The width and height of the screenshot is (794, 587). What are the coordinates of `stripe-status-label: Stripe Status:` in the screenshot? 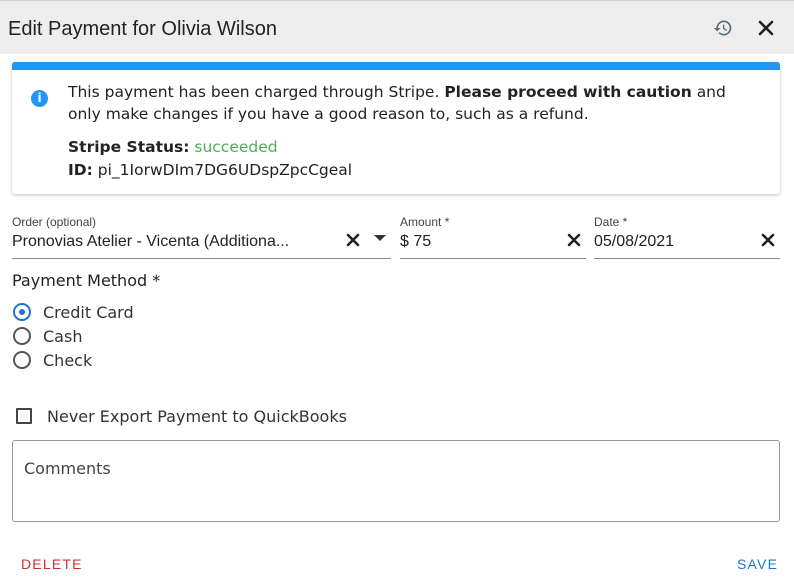 It's located at (129, 147).